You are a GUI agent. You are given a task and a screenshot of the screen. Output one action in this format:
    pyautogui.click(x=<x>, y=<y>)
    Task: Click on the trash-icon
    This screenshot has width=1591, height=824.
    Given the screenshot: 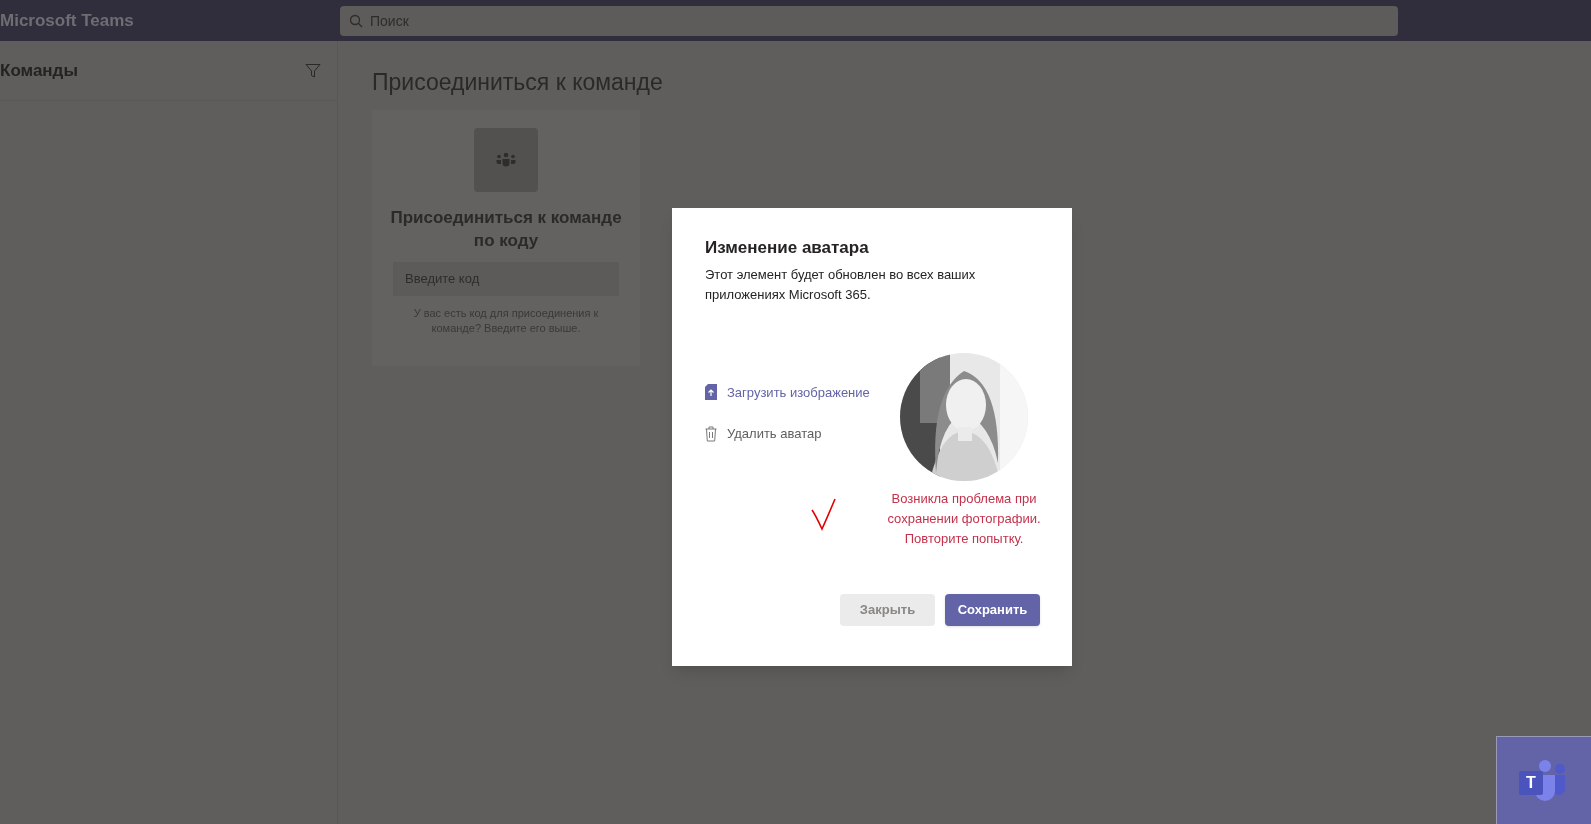 What is the action you would take?
    pyautogui.click(x=711, y=433)
    